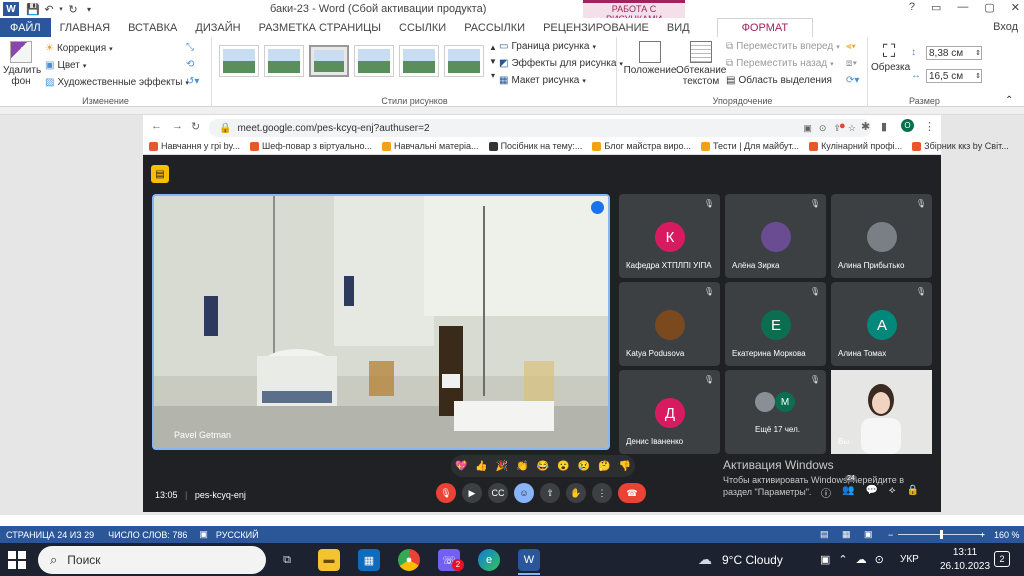 This screenshot has height=576, width=1024. Describe the element at coordinates (529, 560) in the screenshot. I see `word-taskbar-icon: W` at that location.